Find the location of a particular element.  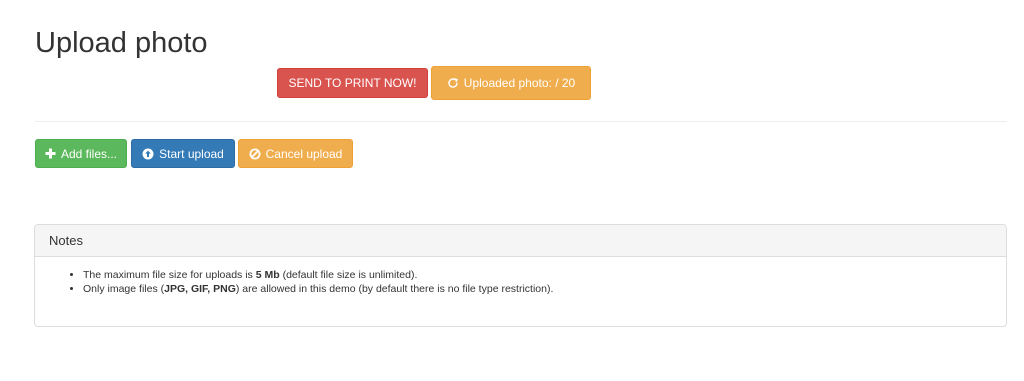

plus-icon is located at coordinates (50, 153).